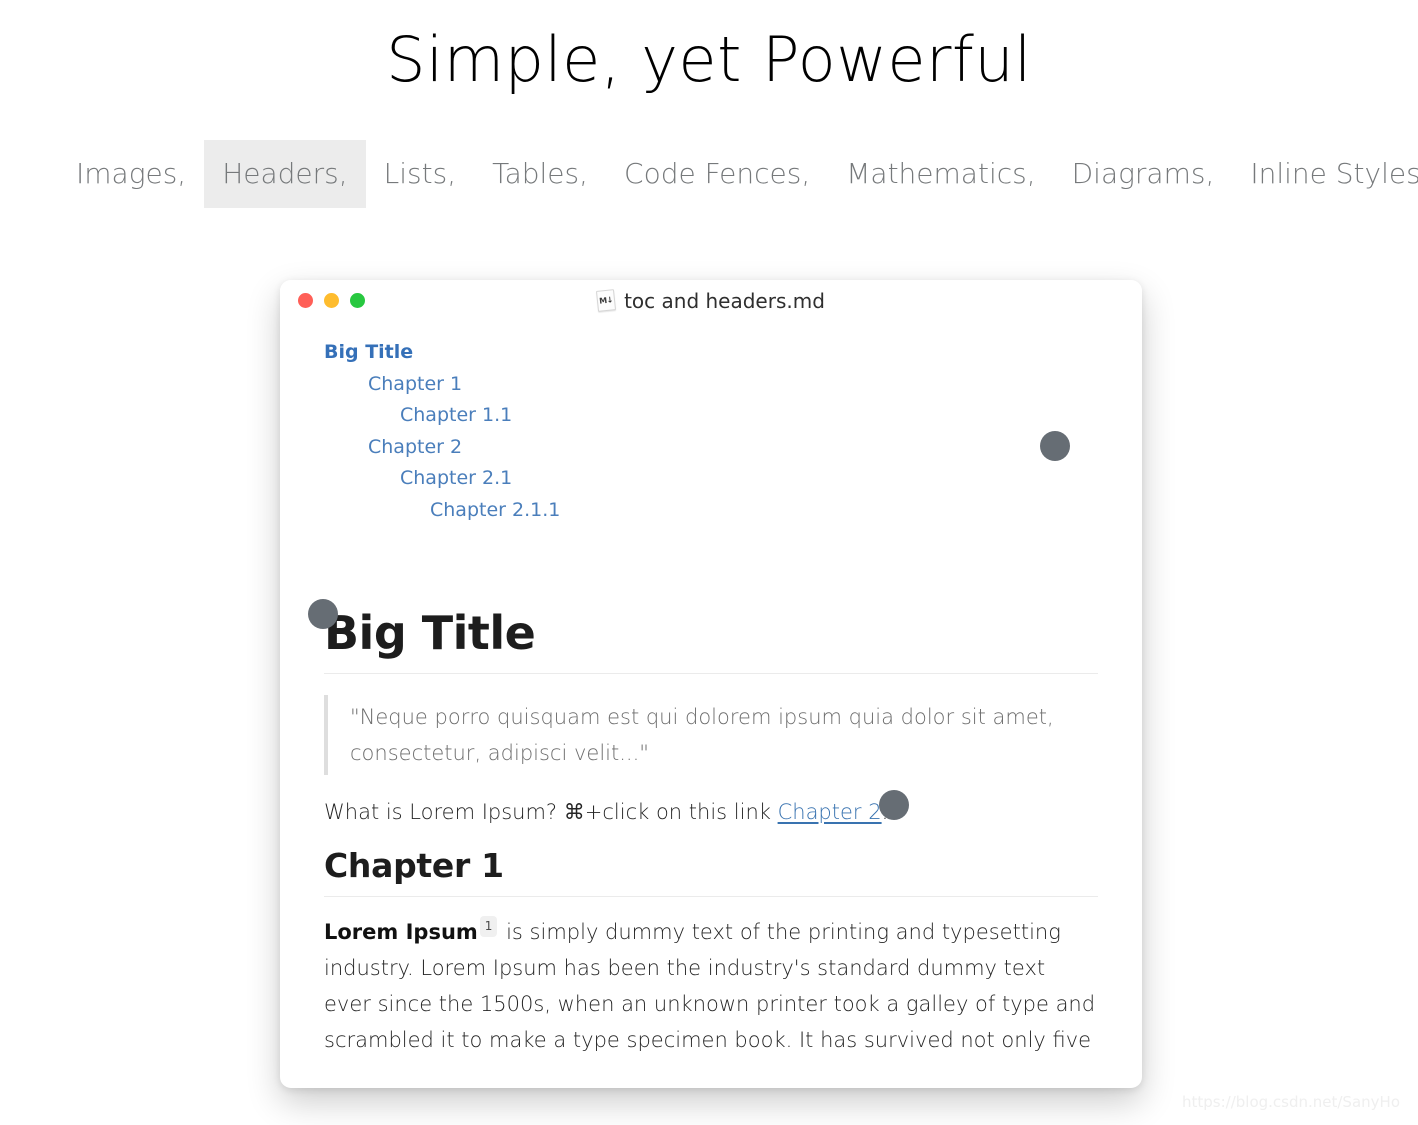  I want to click on toc-item-chapter-2: Chapter 2, so click(711, 448).